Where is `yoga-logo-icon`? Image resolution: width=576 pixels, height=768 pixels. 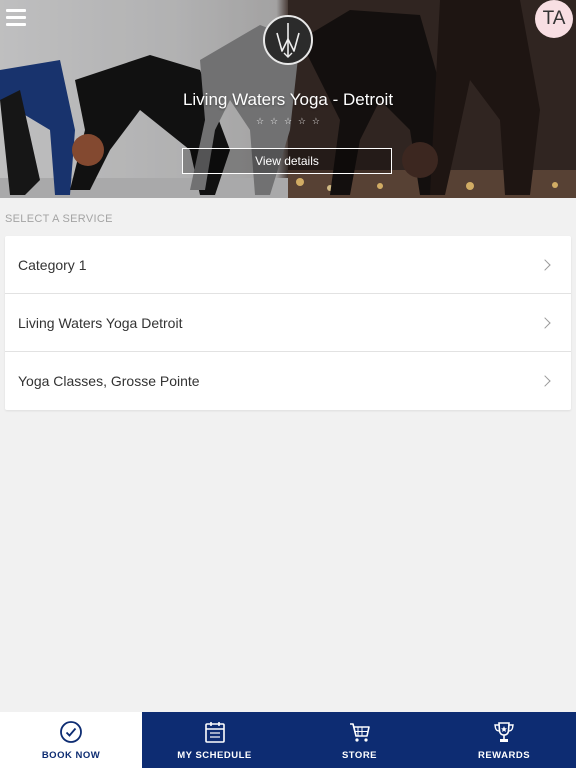
yoga-logo-icon is located at coordinates (288, 40).